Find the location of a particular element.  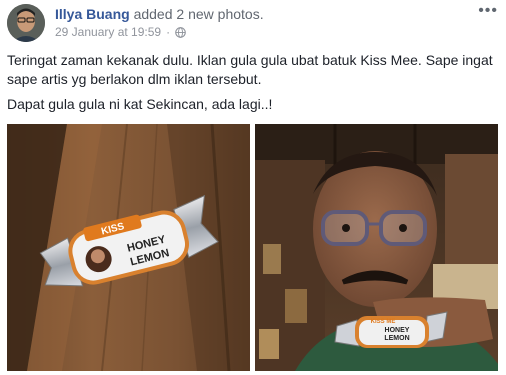

globe-icon is located at coordinates (180, 32).